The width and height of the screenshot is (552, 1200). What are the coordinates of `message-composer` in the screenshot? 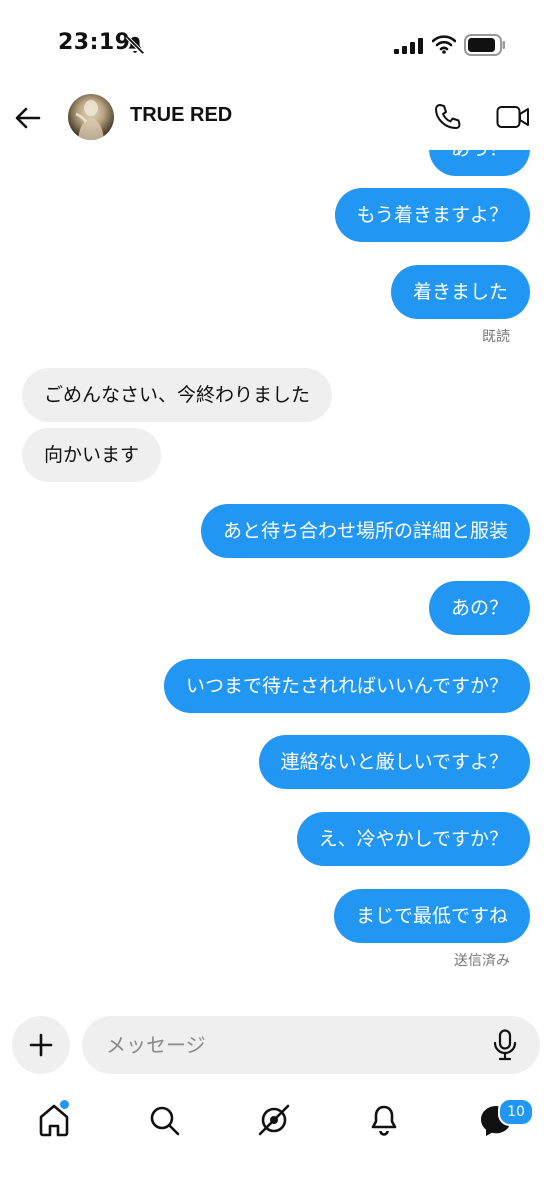 It's located at (276, 1045).